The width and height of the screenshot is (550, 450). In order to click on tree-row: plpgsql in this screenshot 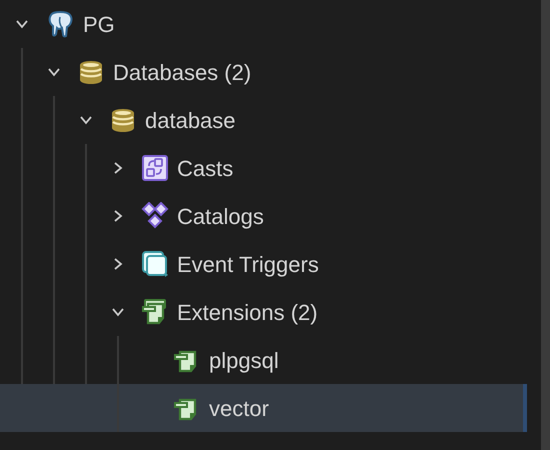, I will do `click(263, 360)`.